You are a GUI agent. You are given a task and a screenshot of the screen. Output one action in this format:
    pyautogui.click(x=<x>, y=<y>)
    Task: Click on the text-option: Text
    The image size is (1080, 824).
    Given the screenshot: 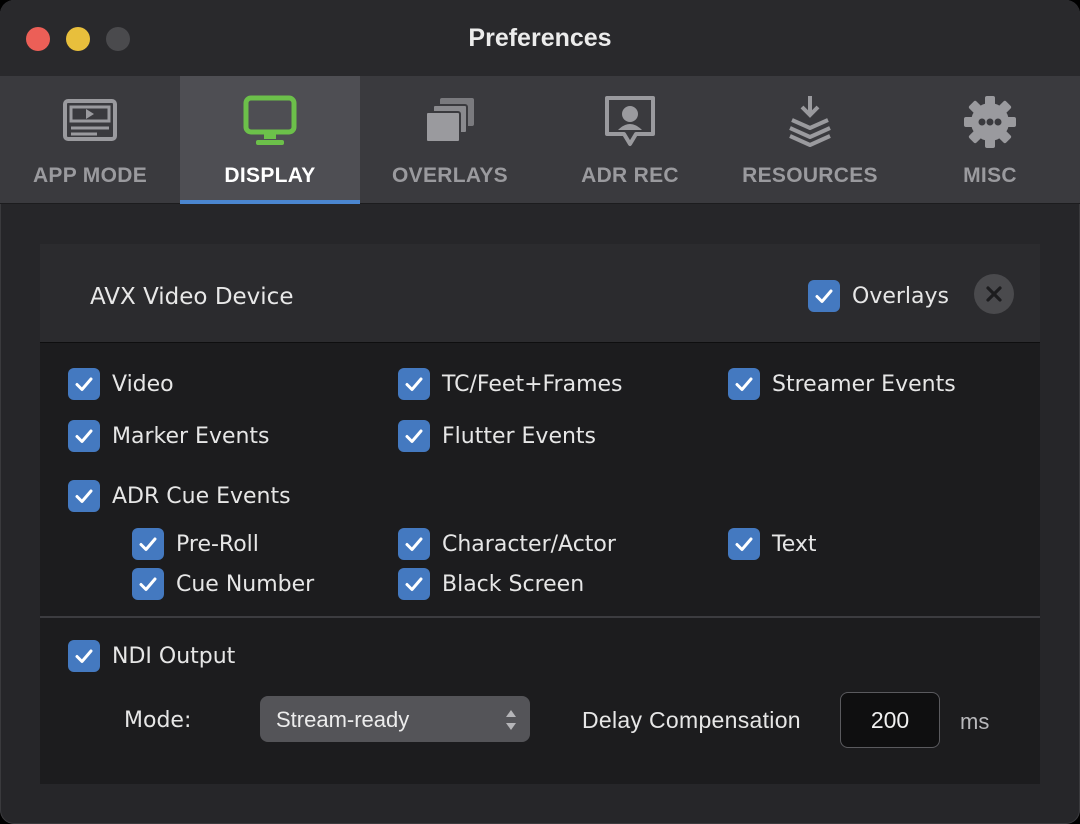 What is the action you would take?
    pyautogui.click(x=772, y=544)
    